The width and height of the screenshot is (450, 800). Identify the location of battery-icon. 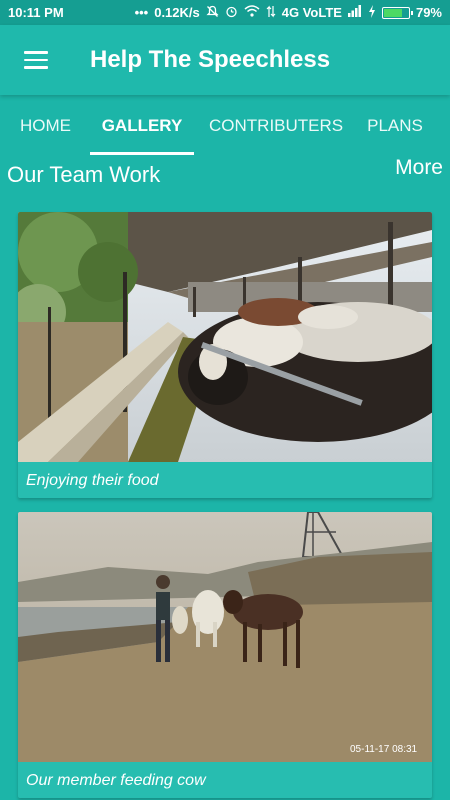
(397, 12).